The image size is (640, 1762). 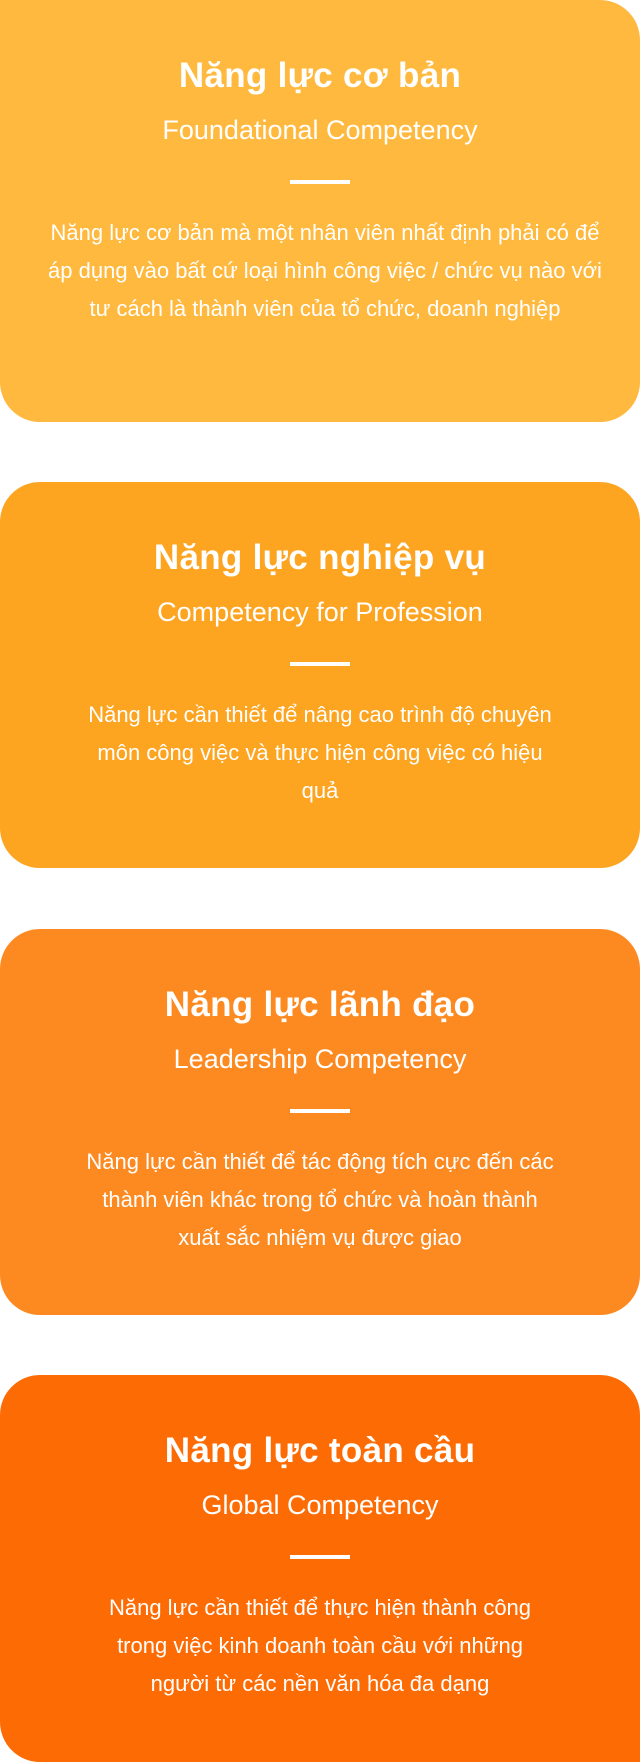 What do you see at coordinates (320, 1450) in the screenshot?
I see `card-title: Năng lực toàn cầu` at bounding box center [320, 1450].